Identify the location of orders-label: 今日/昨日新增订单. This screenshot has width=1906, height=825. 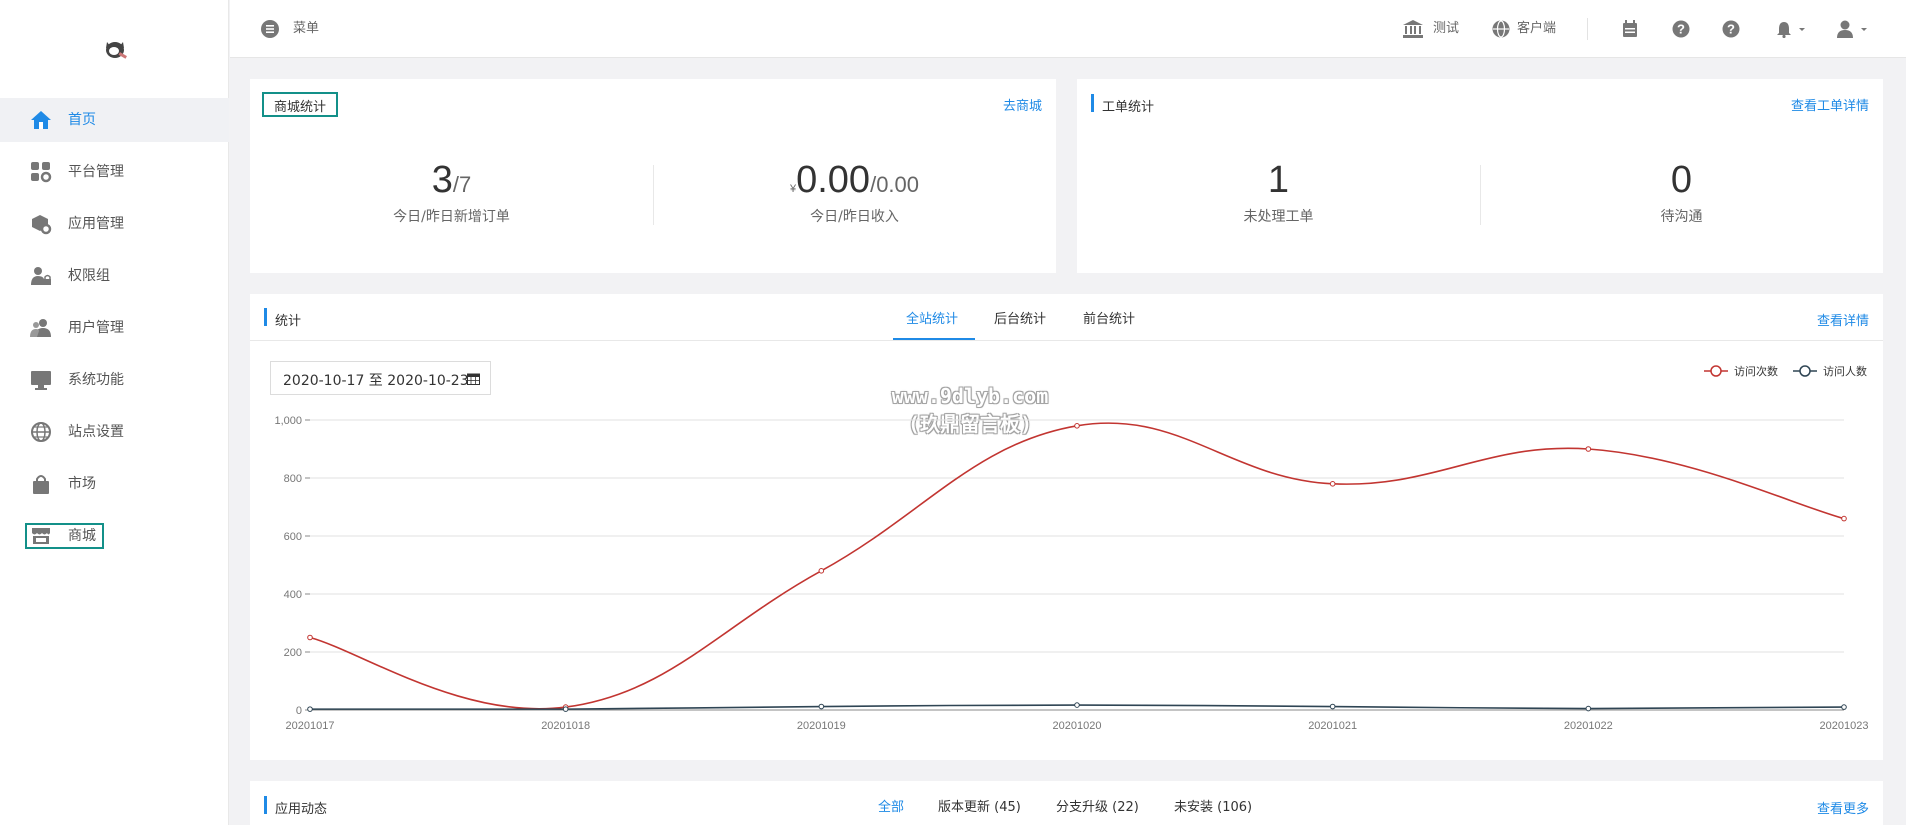
(451, 217).